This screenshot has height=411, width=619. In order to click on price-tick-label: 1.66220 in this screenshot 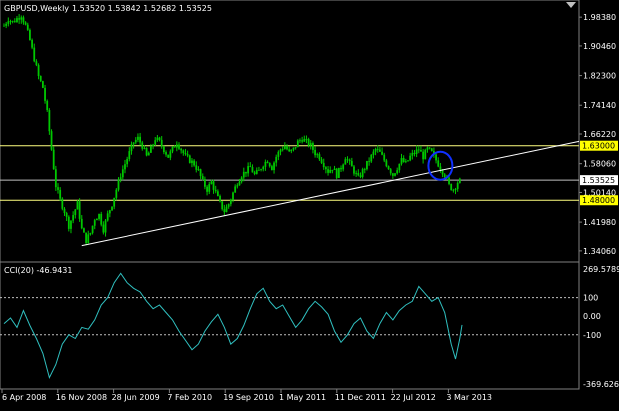, I will do `click(599, 134)`.